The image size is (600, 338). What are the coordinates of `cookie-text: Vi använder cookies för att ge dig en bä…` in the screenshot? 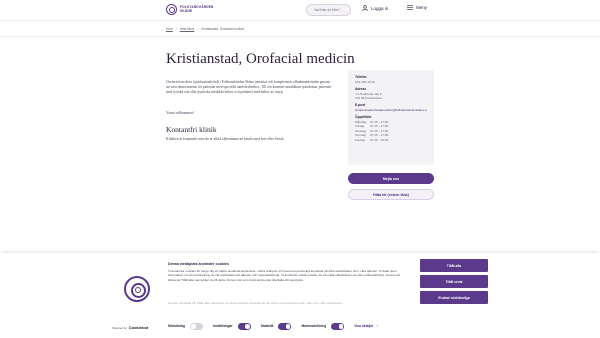 It's located at (284, 275).